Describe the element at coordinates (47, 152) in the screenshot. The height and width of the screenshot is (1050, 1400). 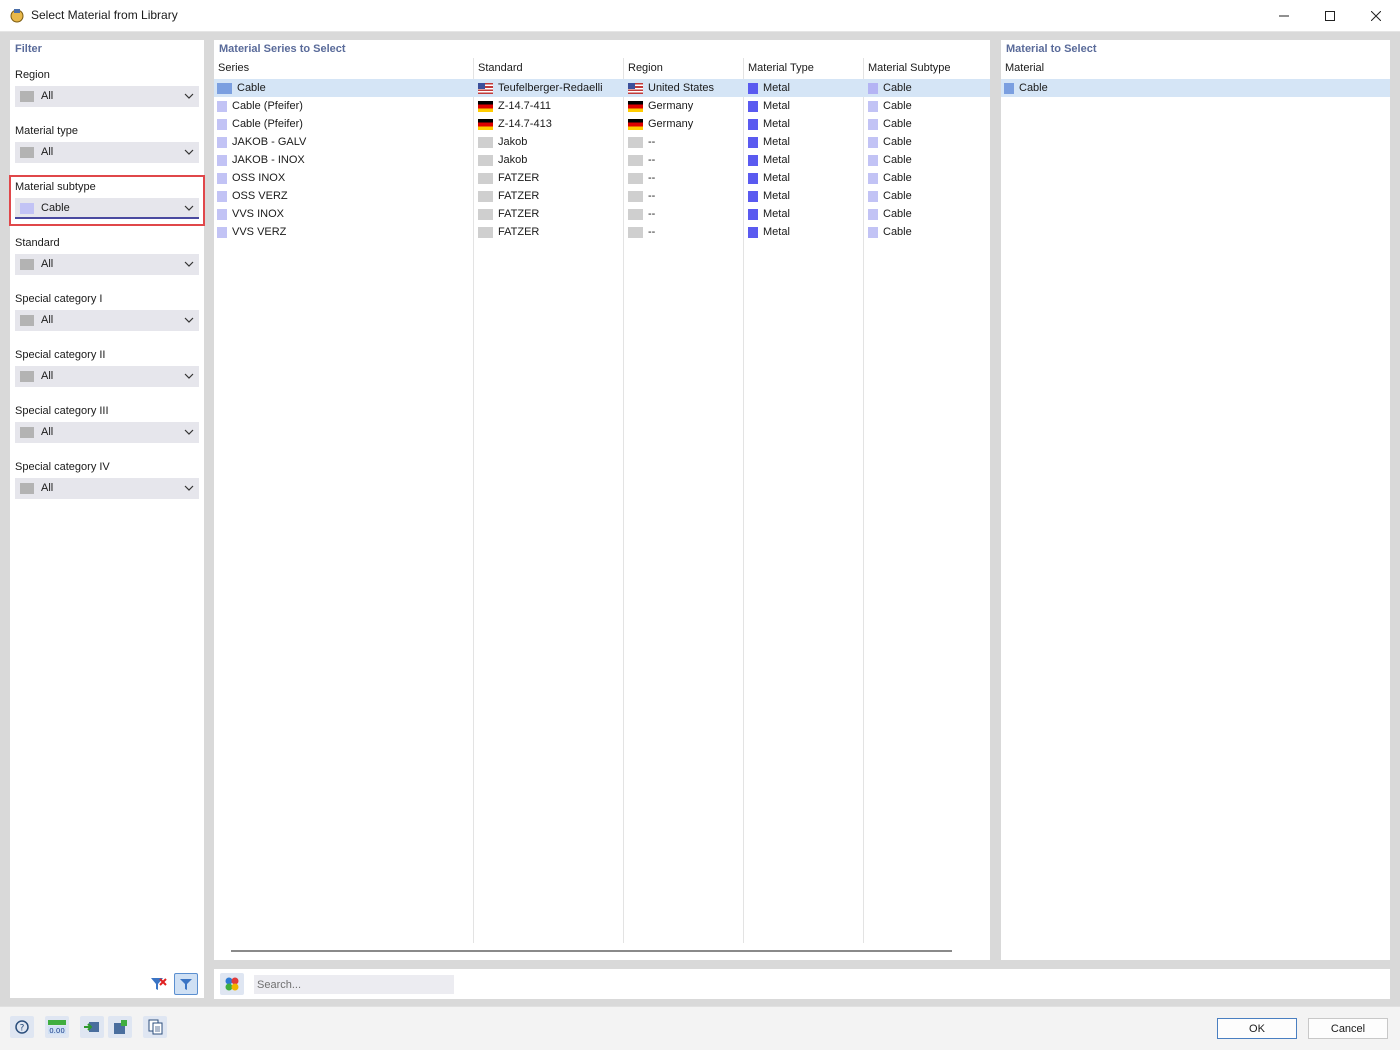
I see `material-type-value: All` at that location.